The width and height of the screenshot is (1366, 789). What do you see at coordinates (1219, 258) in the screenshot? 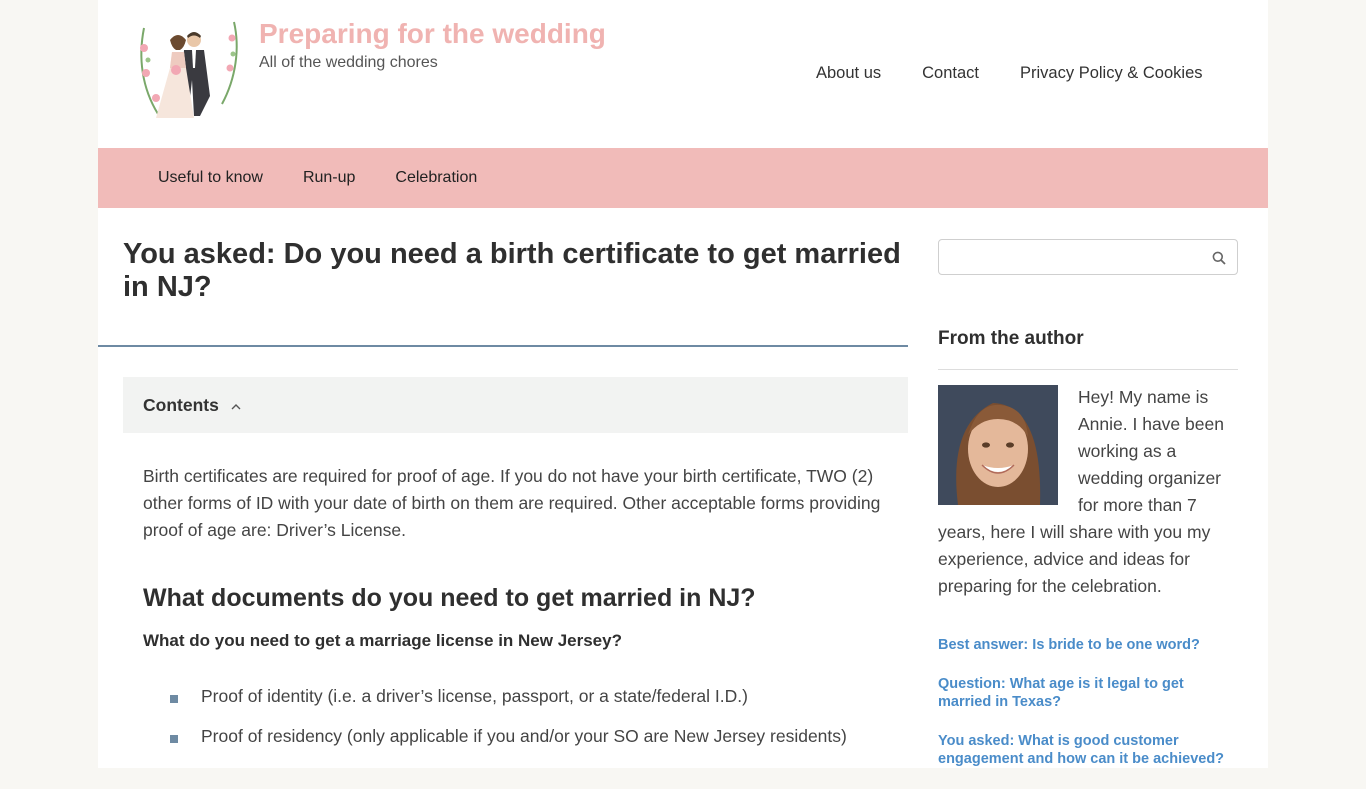
I see `search-icon` at bounding box center [1219, 258].